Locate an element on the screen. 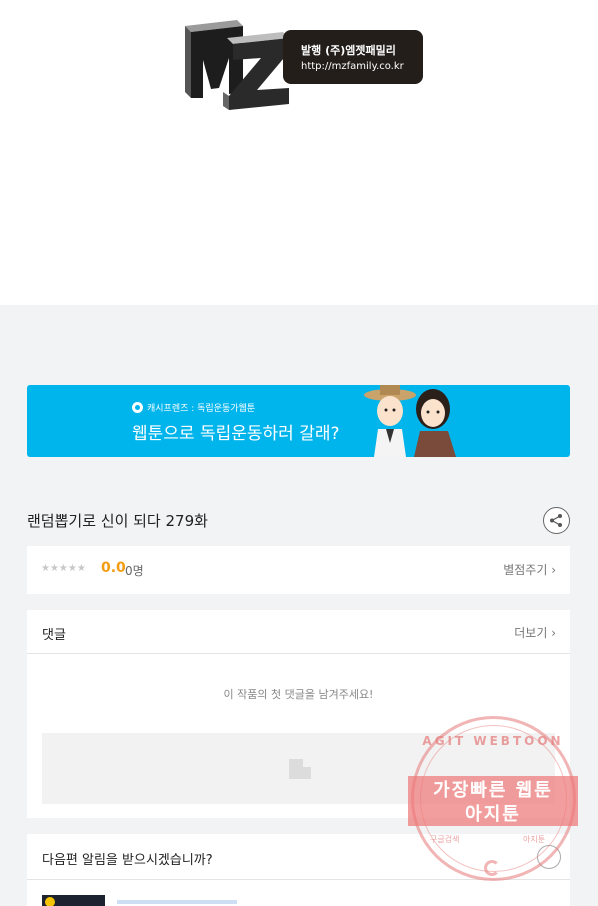  rating-card: ★★★★★ 0.0 0명 별점주기 › is located at coordinates (298, 570).